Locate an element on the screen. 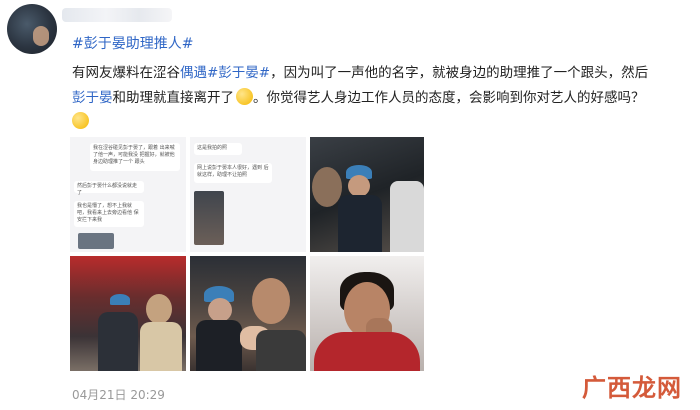 This screenshot has width=700, height=410. cap-shape is located at coordinates (120, 299).